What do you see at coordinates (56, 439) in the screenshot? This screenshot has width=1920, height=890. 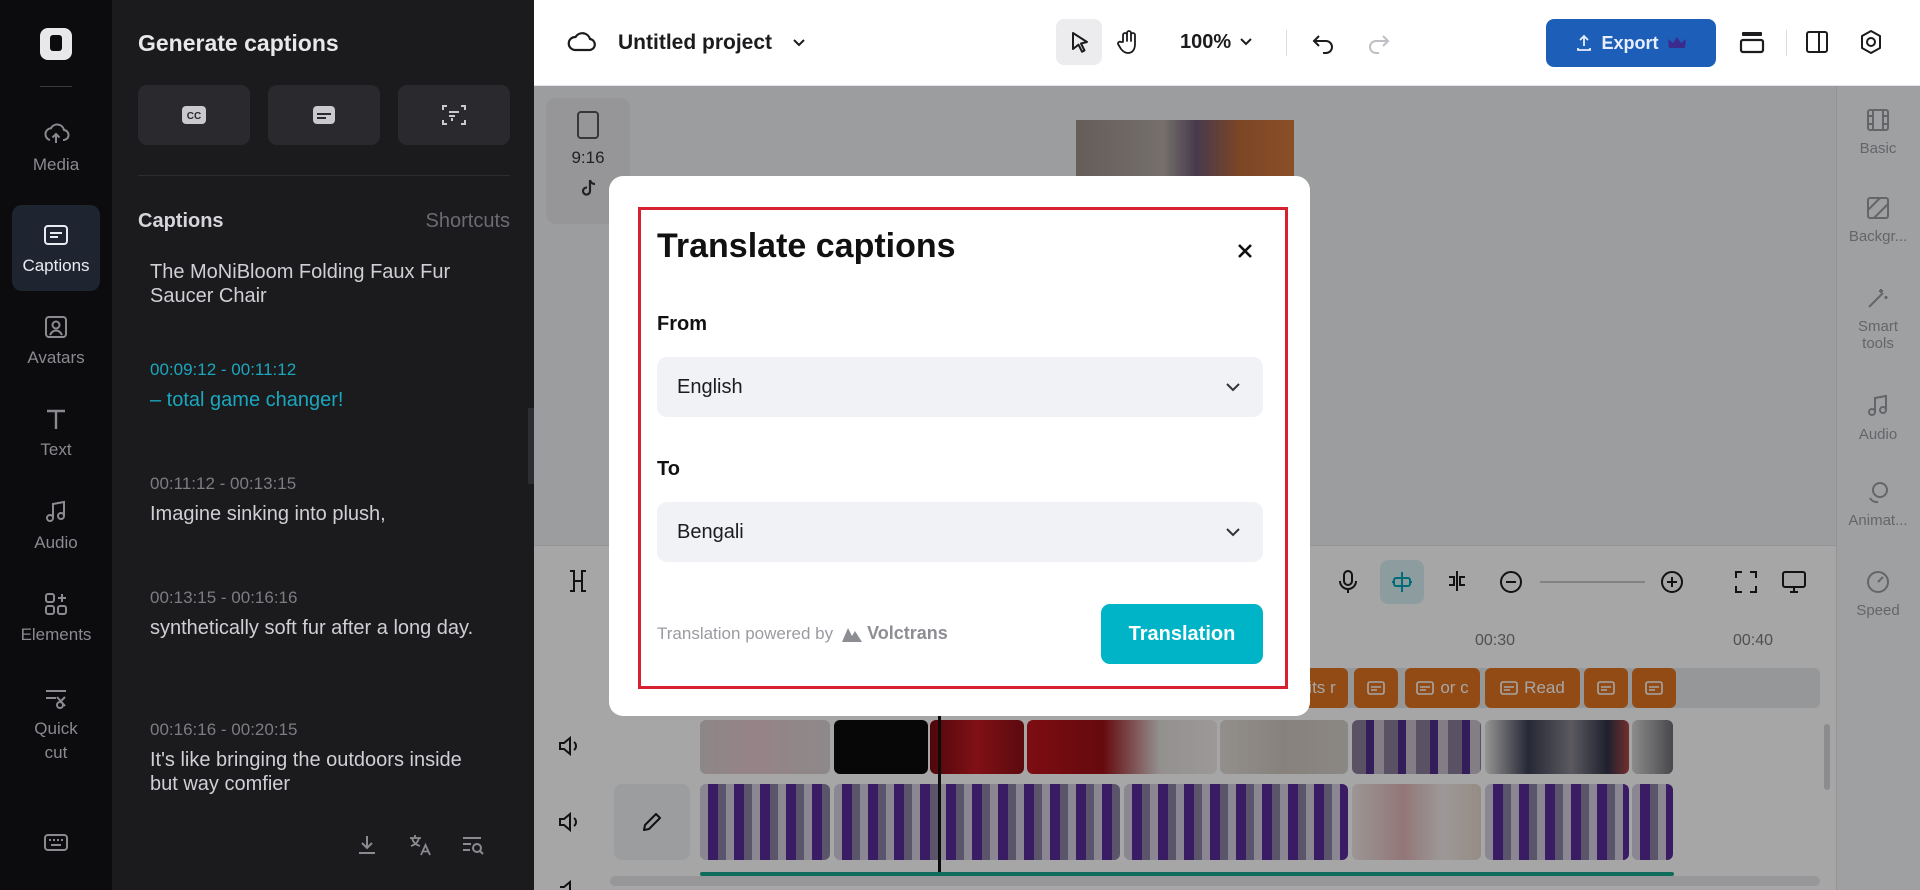 I see `rail-item-text: Text` at bounding box center [56, 439].